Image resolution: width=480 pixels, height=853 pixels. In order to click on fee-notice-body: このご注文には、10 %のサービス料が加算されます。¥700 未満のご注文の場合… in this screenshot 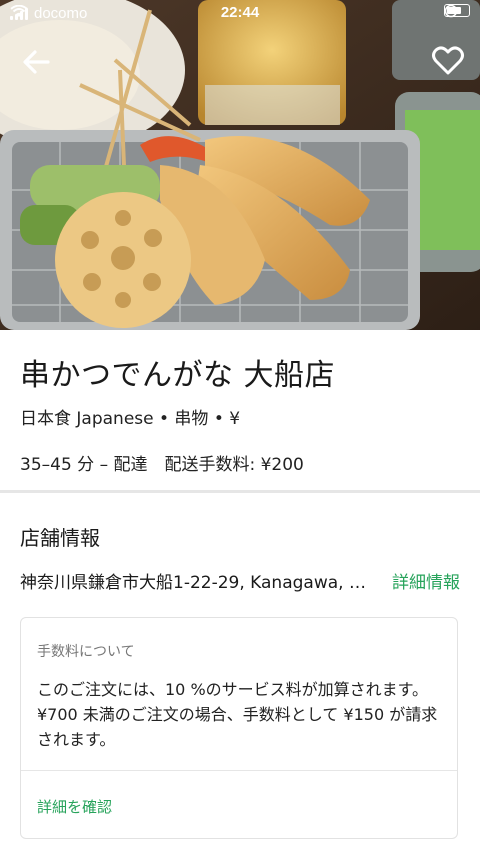, I will do `click(237, 714)`.